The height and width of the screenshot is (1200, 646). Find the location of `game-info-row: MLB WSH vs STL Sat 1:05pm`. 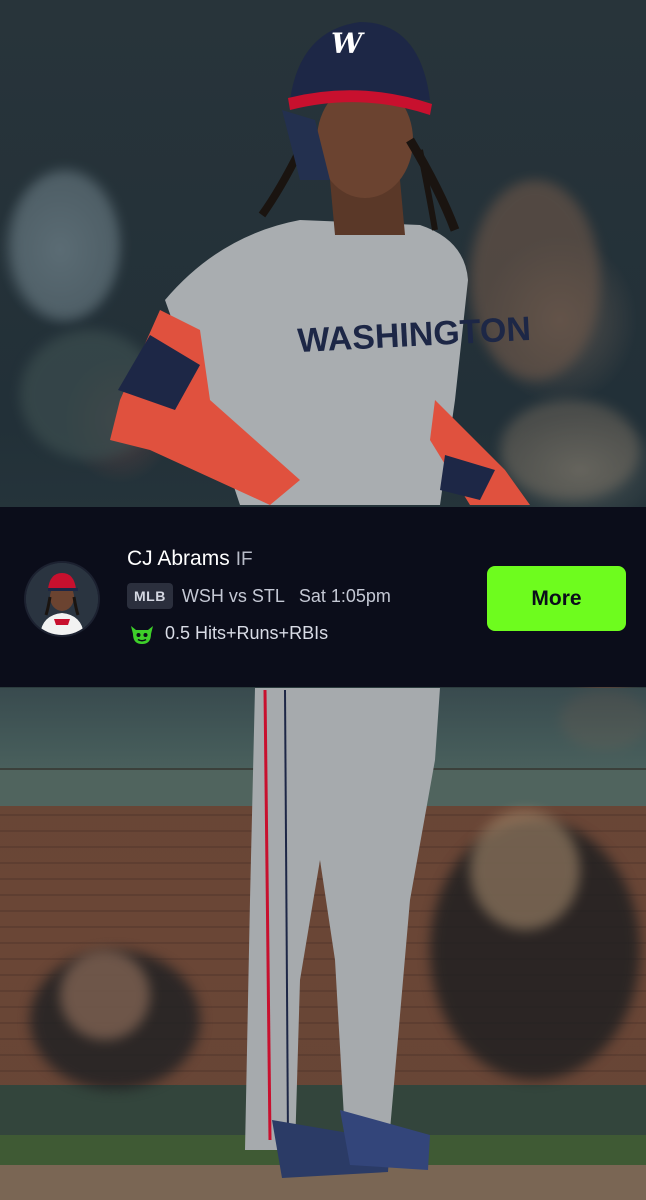

game-info-row: MLB WSH vs STL Sat 1:05pm is located at coordinates (259, 596).